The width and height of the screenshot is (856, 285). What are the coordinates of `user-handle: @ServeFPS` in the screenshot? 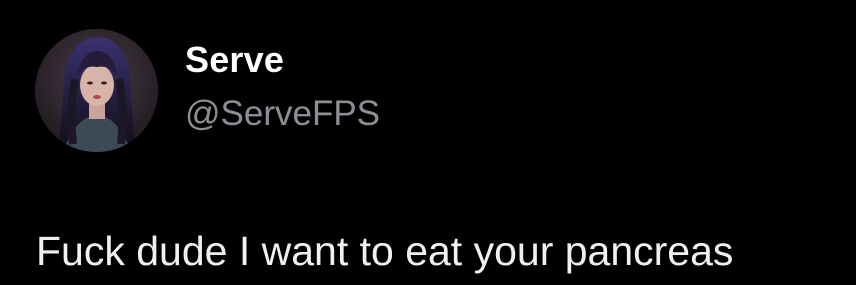 It's located at (282, 113).